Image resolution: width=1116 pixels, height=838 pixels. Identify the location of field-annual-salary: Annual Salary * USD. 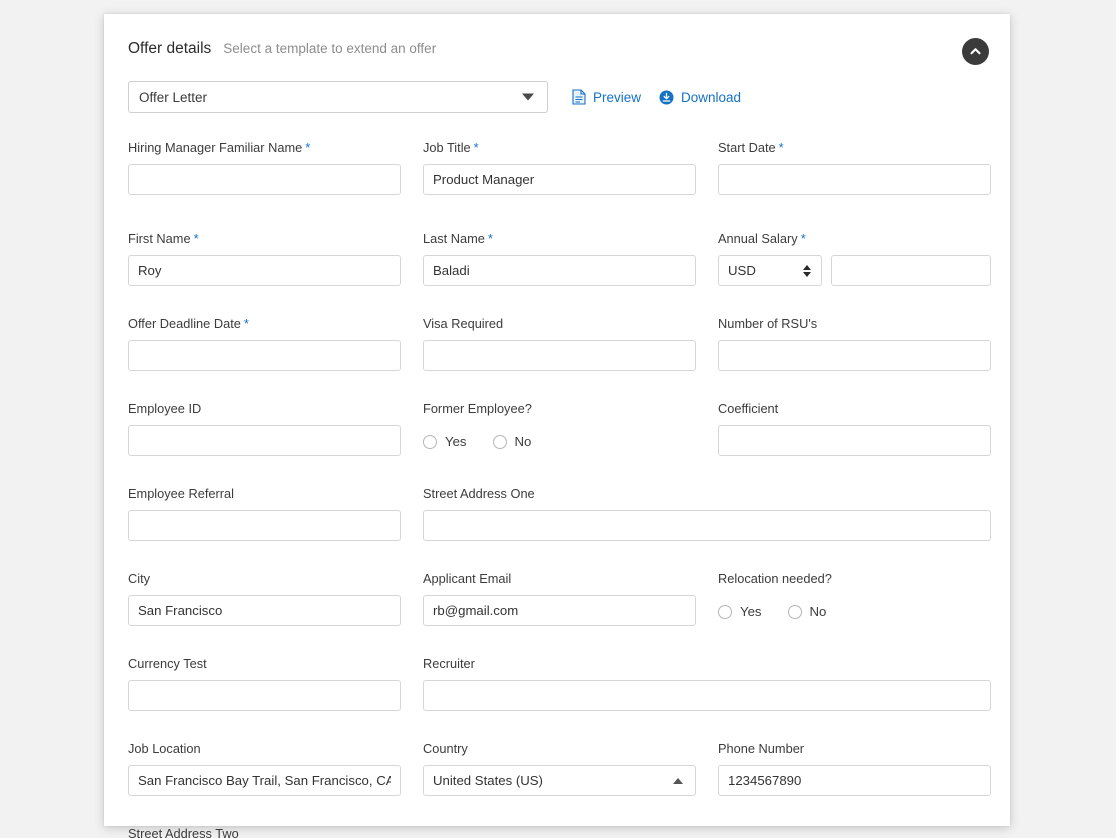
(854, 258).